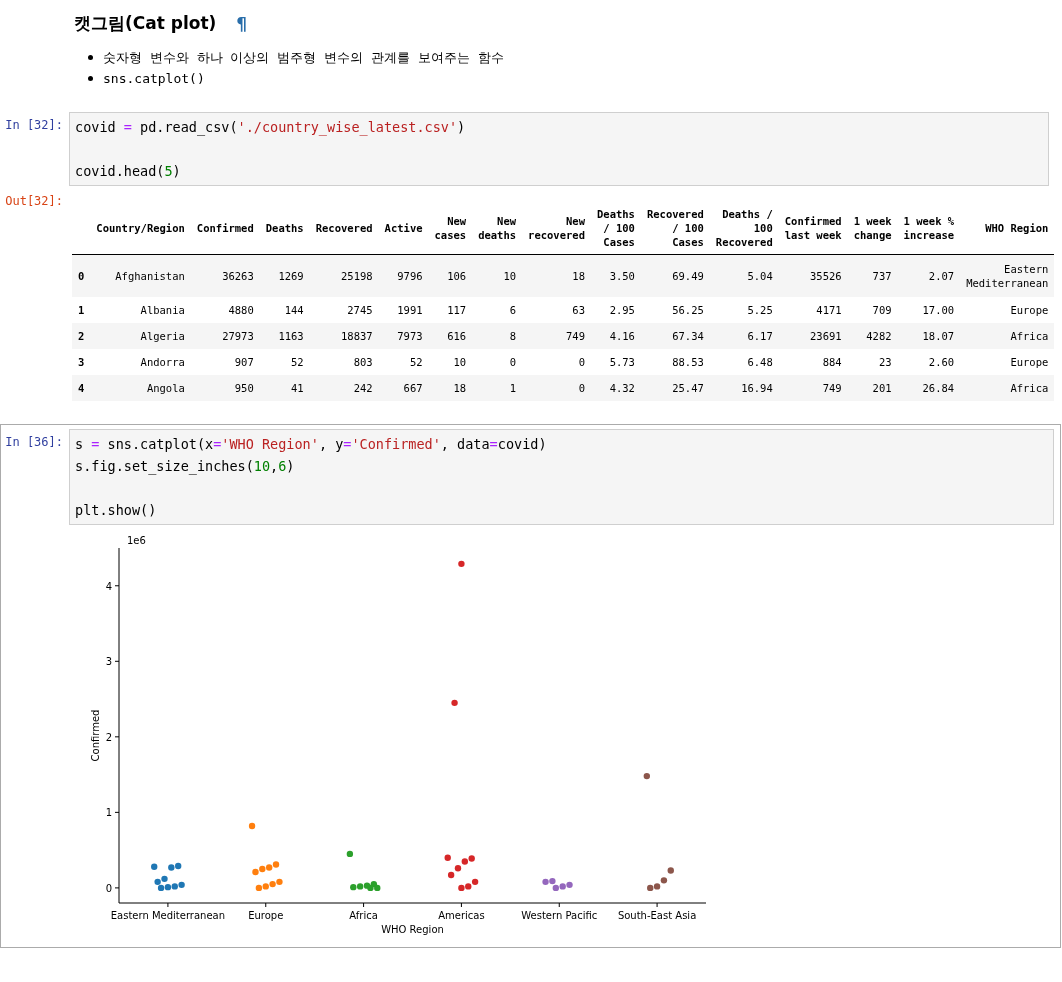  What do you see at coordinates (497, 388) in the screenshot?
I see `table-cell: 1` at bounding box center [497, 388].